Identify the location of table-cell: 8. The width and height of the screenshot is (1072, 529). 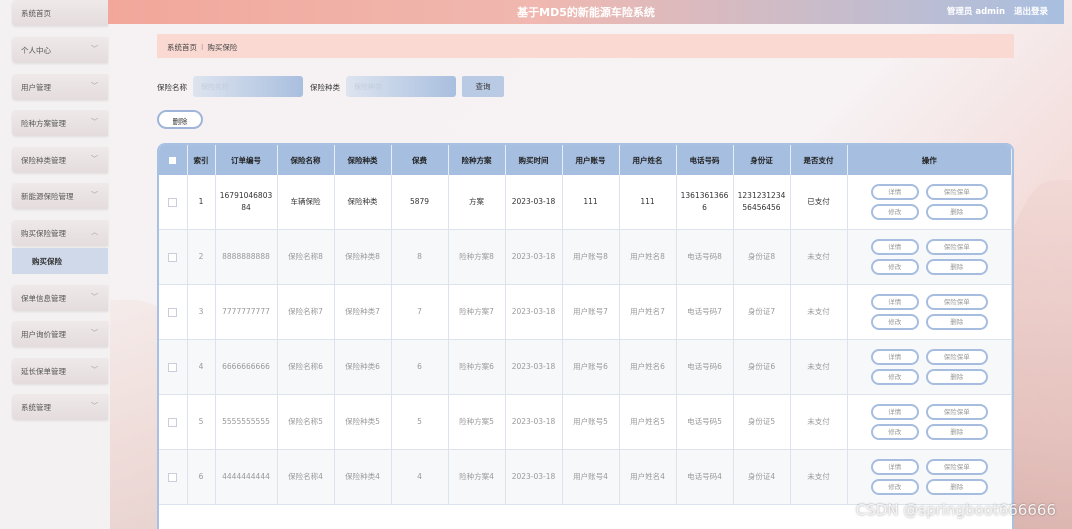
(420, 257).